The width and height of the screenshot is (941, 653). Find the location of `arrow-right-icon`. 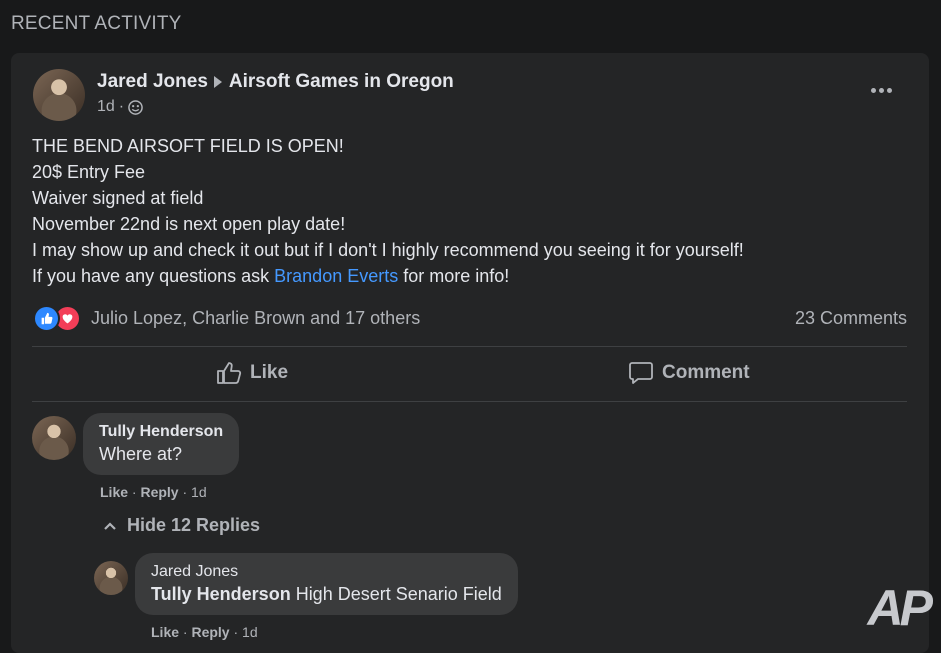

arrow-right-icon is located at coordinates (217, 81).